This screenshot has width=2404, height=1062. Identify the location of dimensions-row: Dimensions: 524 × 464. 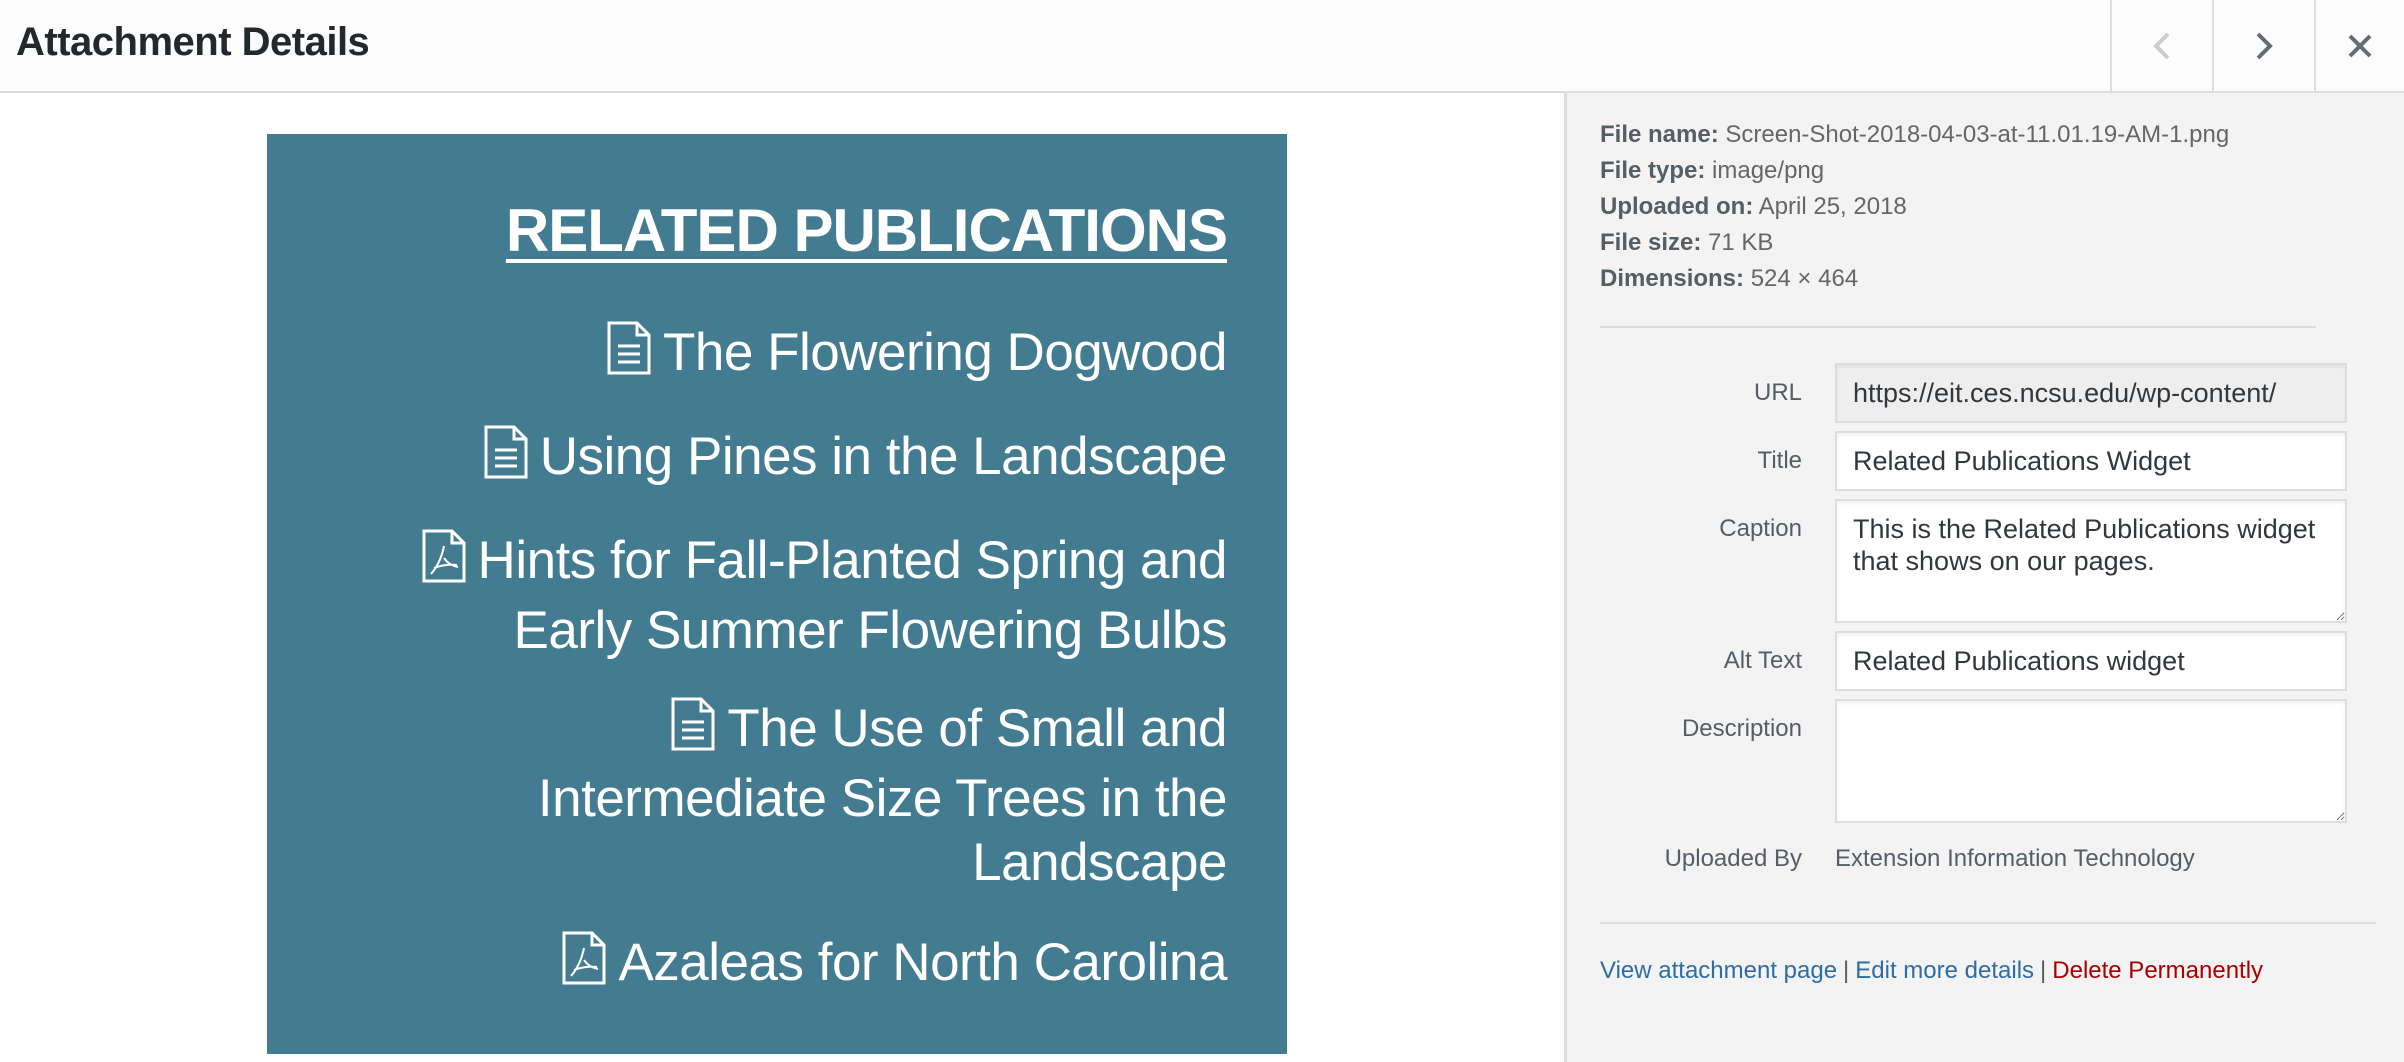
(1914, 279).